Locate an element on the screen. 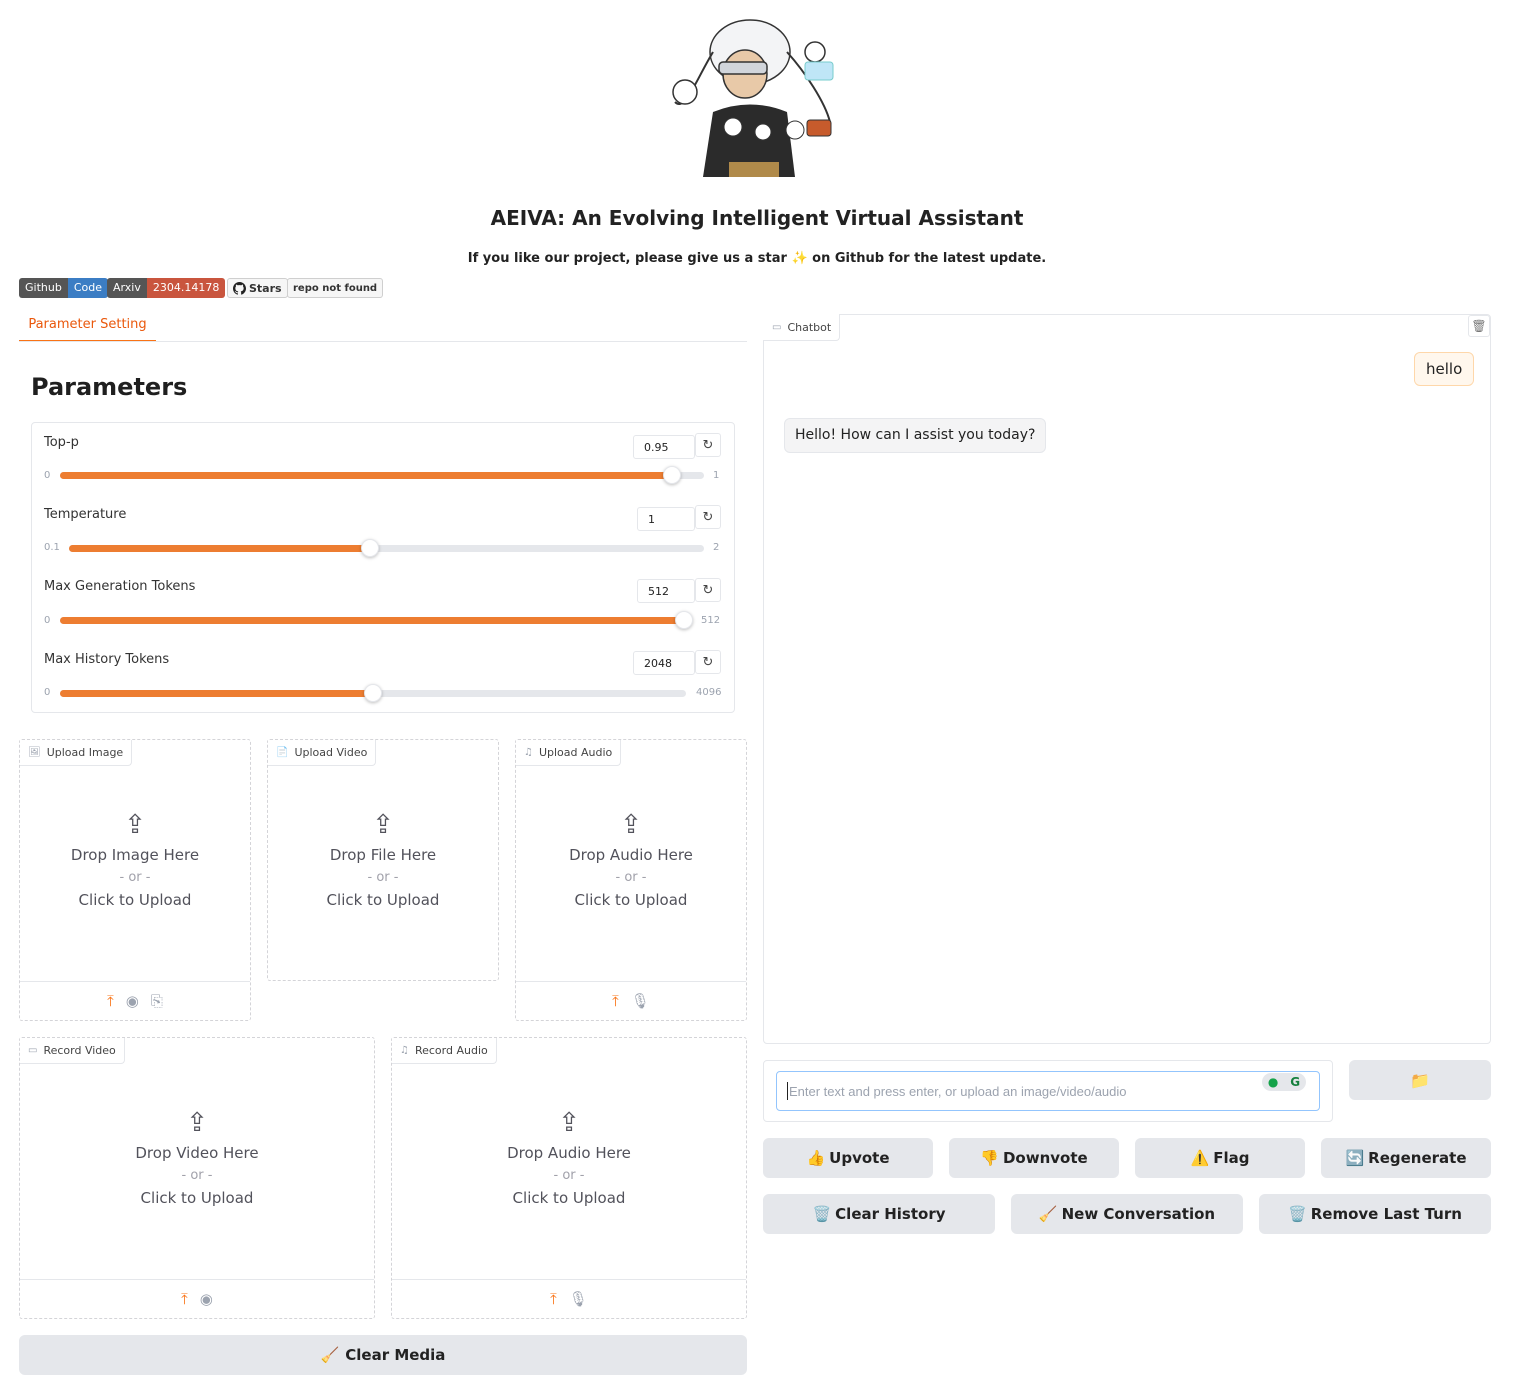  clear-history-button: 🗑️ Clear History is located at coordinates (879, 1214).